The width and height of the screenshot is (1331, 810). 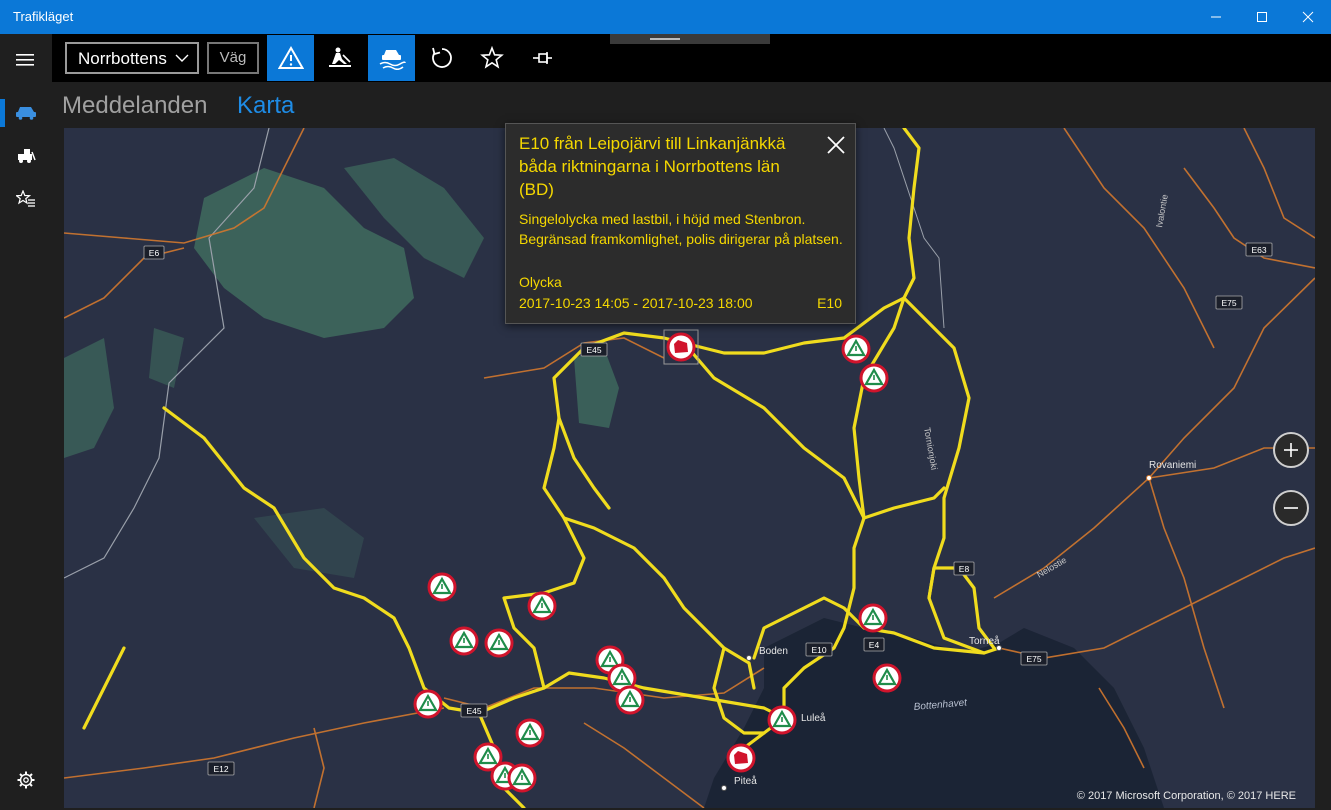 I want to click on window-title: Trafikläget, so click(x=43, y=16).